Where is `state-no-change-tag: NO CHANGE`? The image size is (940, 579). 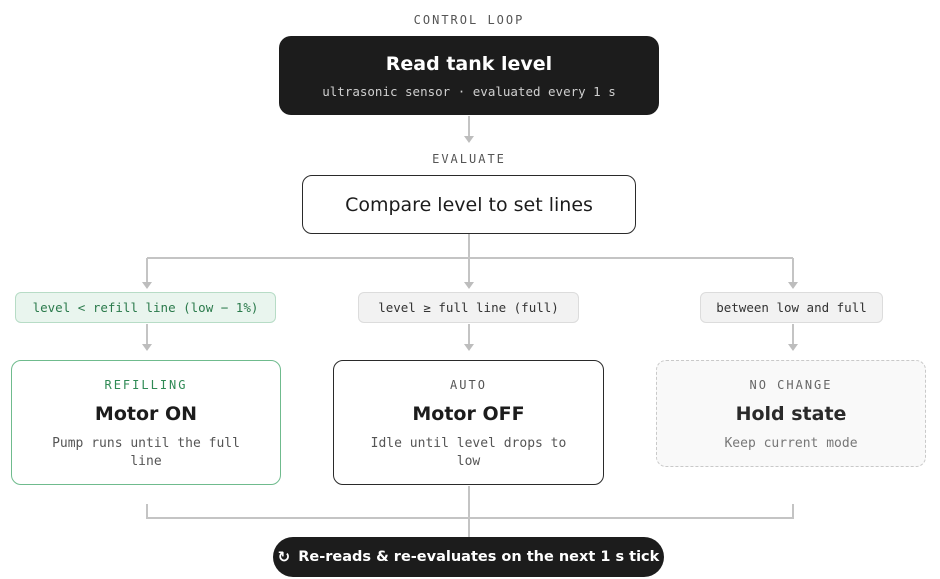 state-no-change-tag: NO CHANGE is located at coordinates (791, 385).